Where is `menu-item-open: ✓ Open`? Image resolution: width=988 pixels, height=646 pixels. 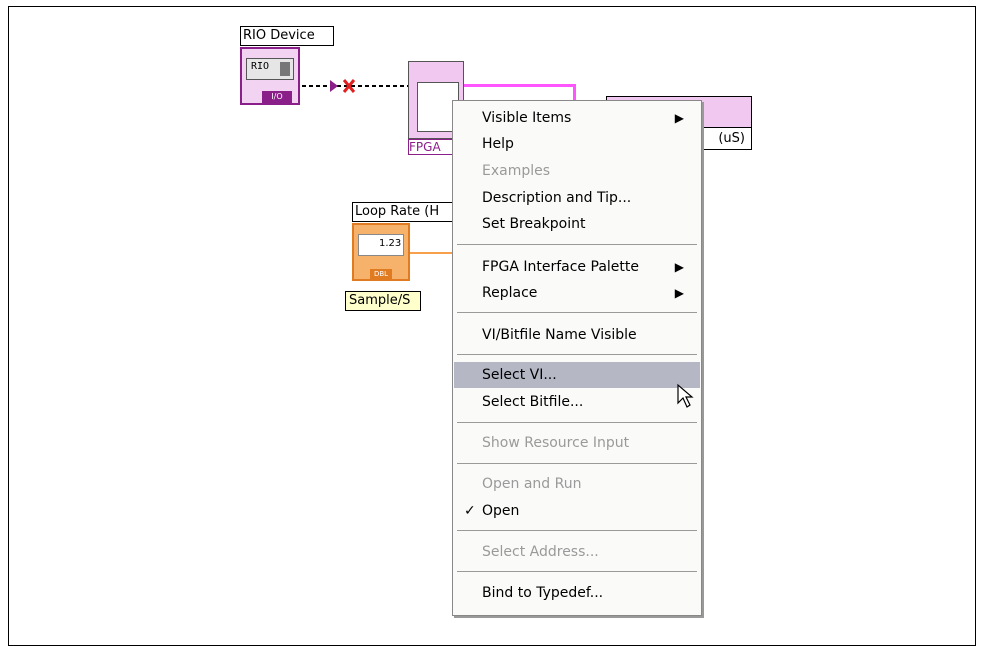 menu-item-open: ✓ Open is located at coordinates (577, 511).